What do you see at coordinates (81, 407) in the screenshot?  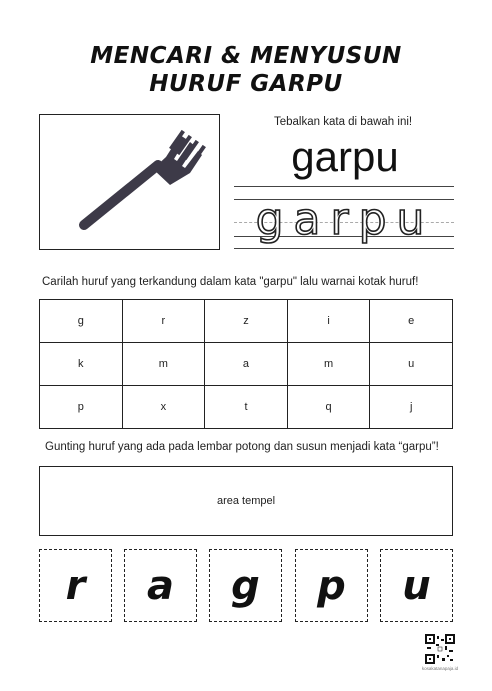 I see `grid-cell: p` at bounding box center [81, 407].